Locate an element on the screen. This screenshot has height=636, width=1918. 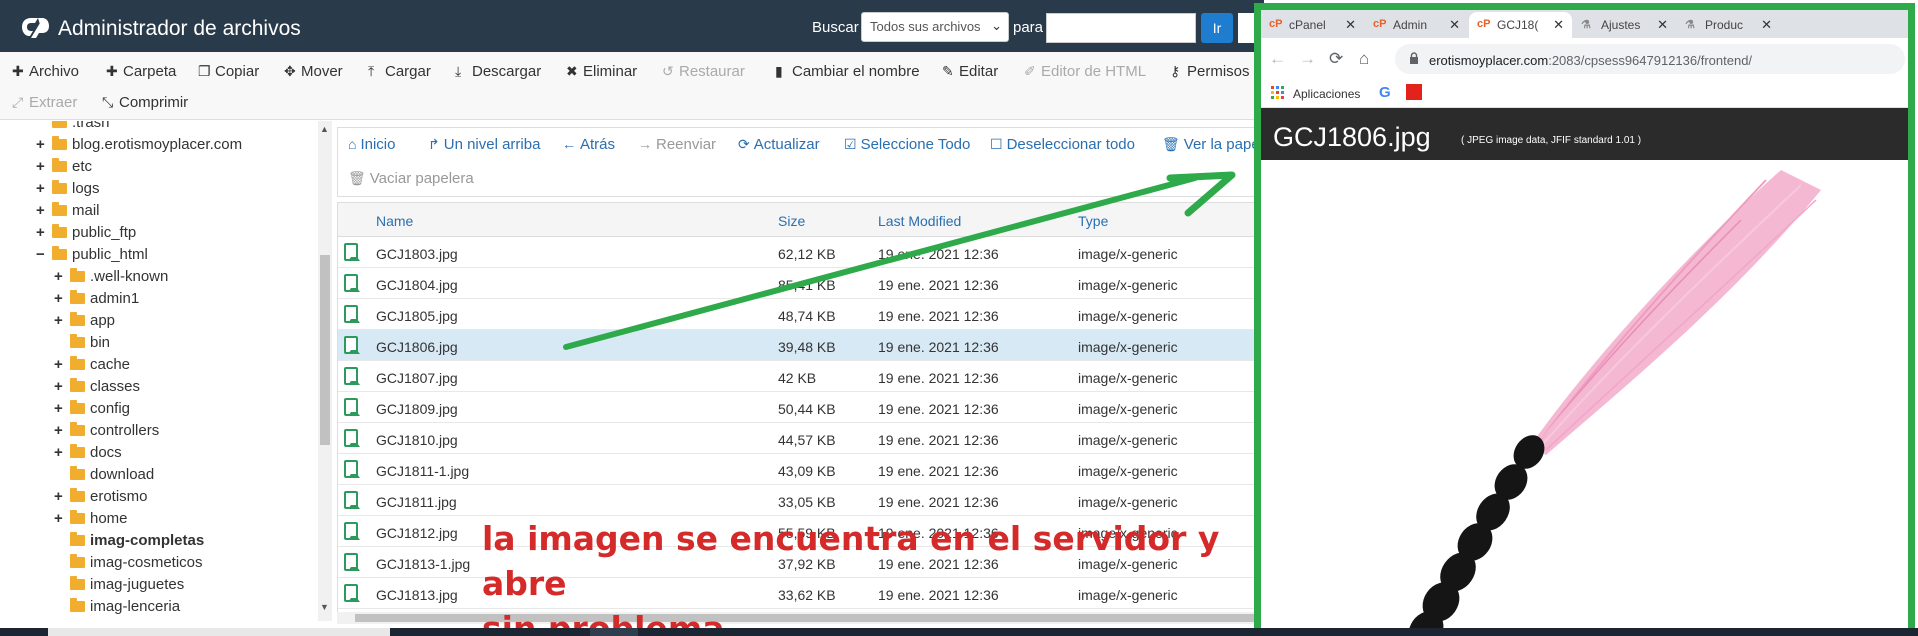
download-button: ⤓ Descargar is located at coordinates (498, 71).